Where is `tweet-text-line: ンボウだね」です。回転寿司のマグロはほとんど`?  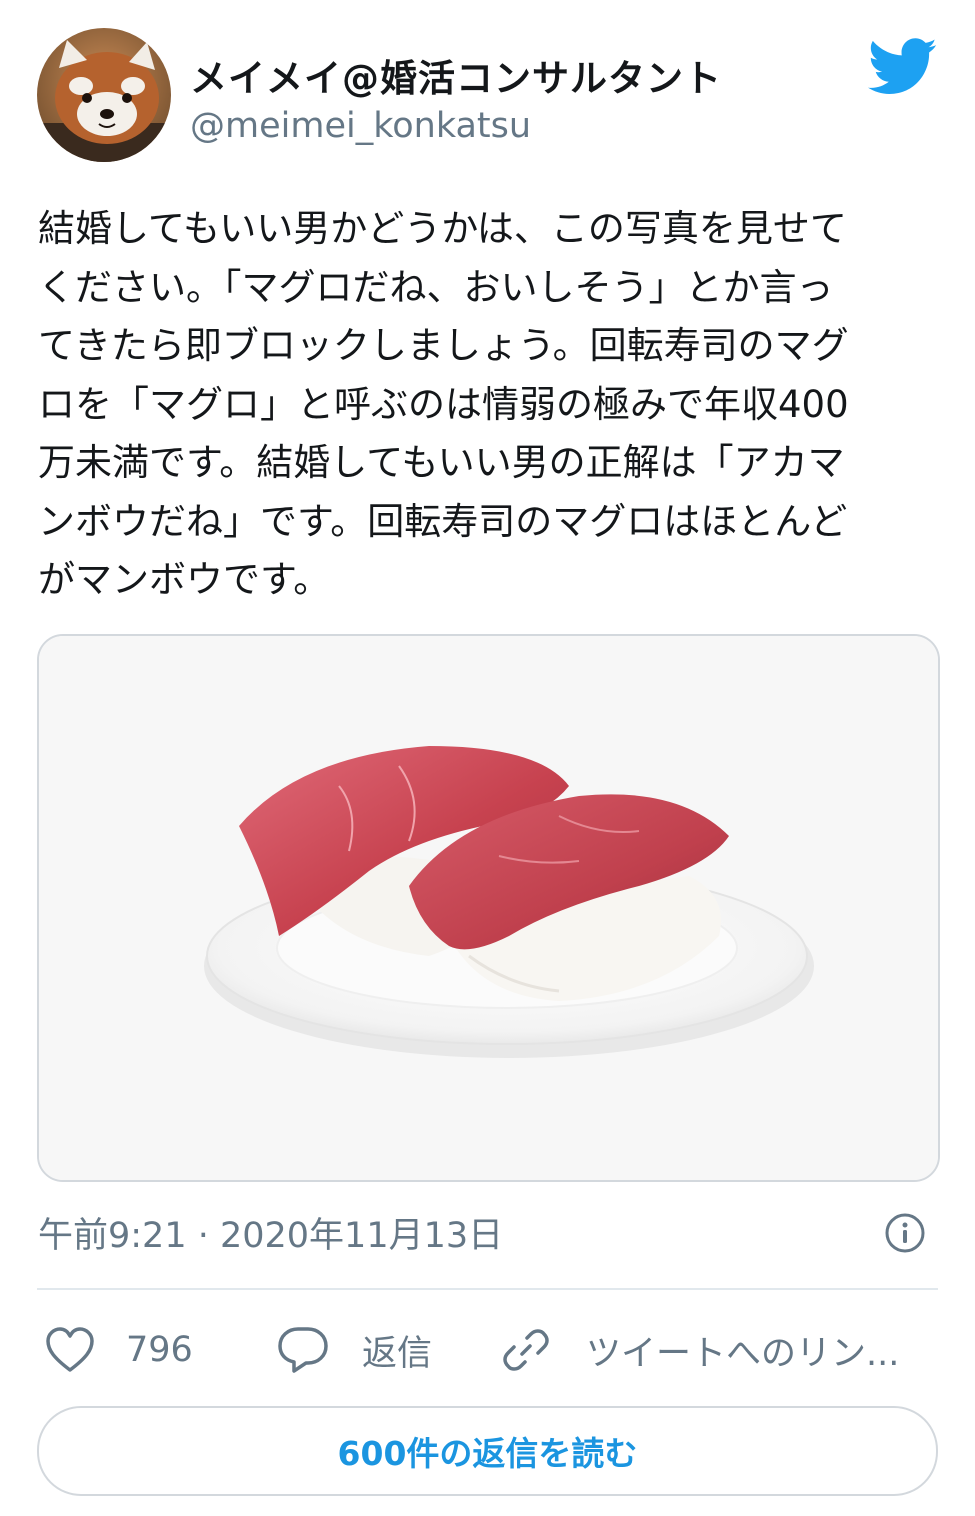 tweet-text-line: ンボウだね」です。回転寿司のマグロはほとんど is located at coordinates (443, 521).